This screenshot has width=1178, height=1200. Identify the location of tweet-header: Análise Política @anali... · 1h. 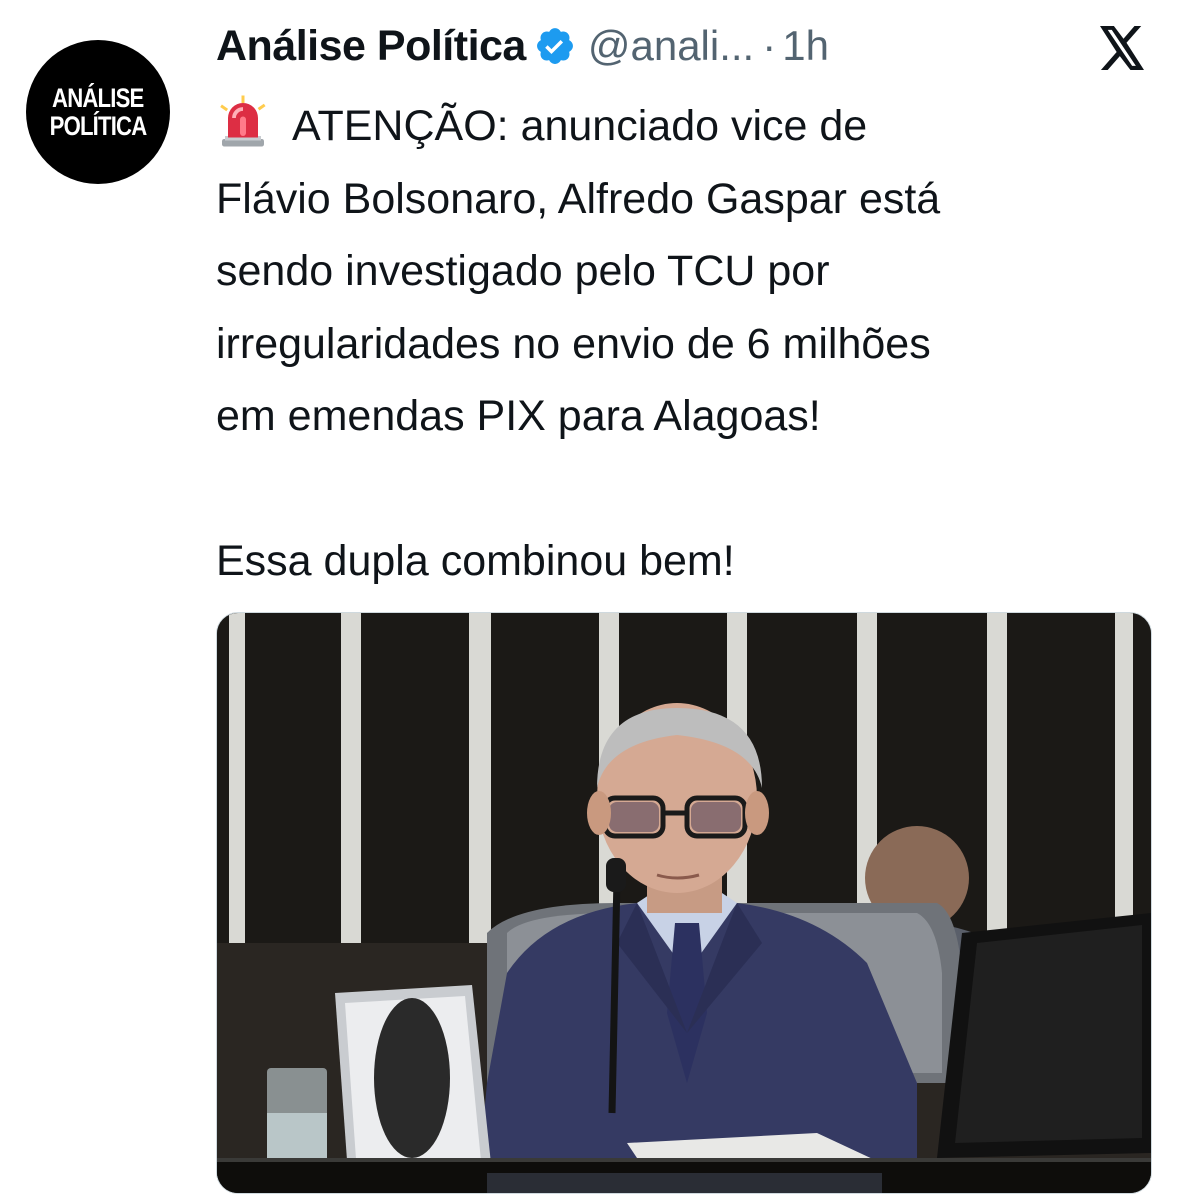
(522, 46).